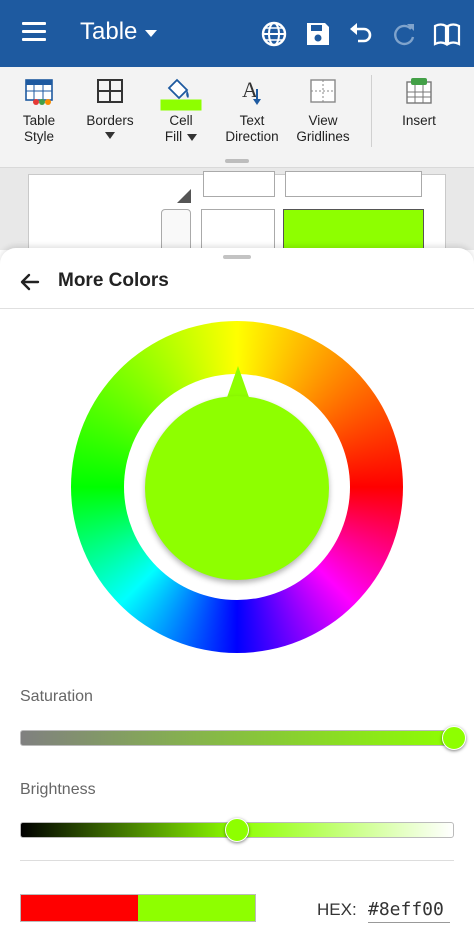  I want to click on undo-icon, so click(360, 34).